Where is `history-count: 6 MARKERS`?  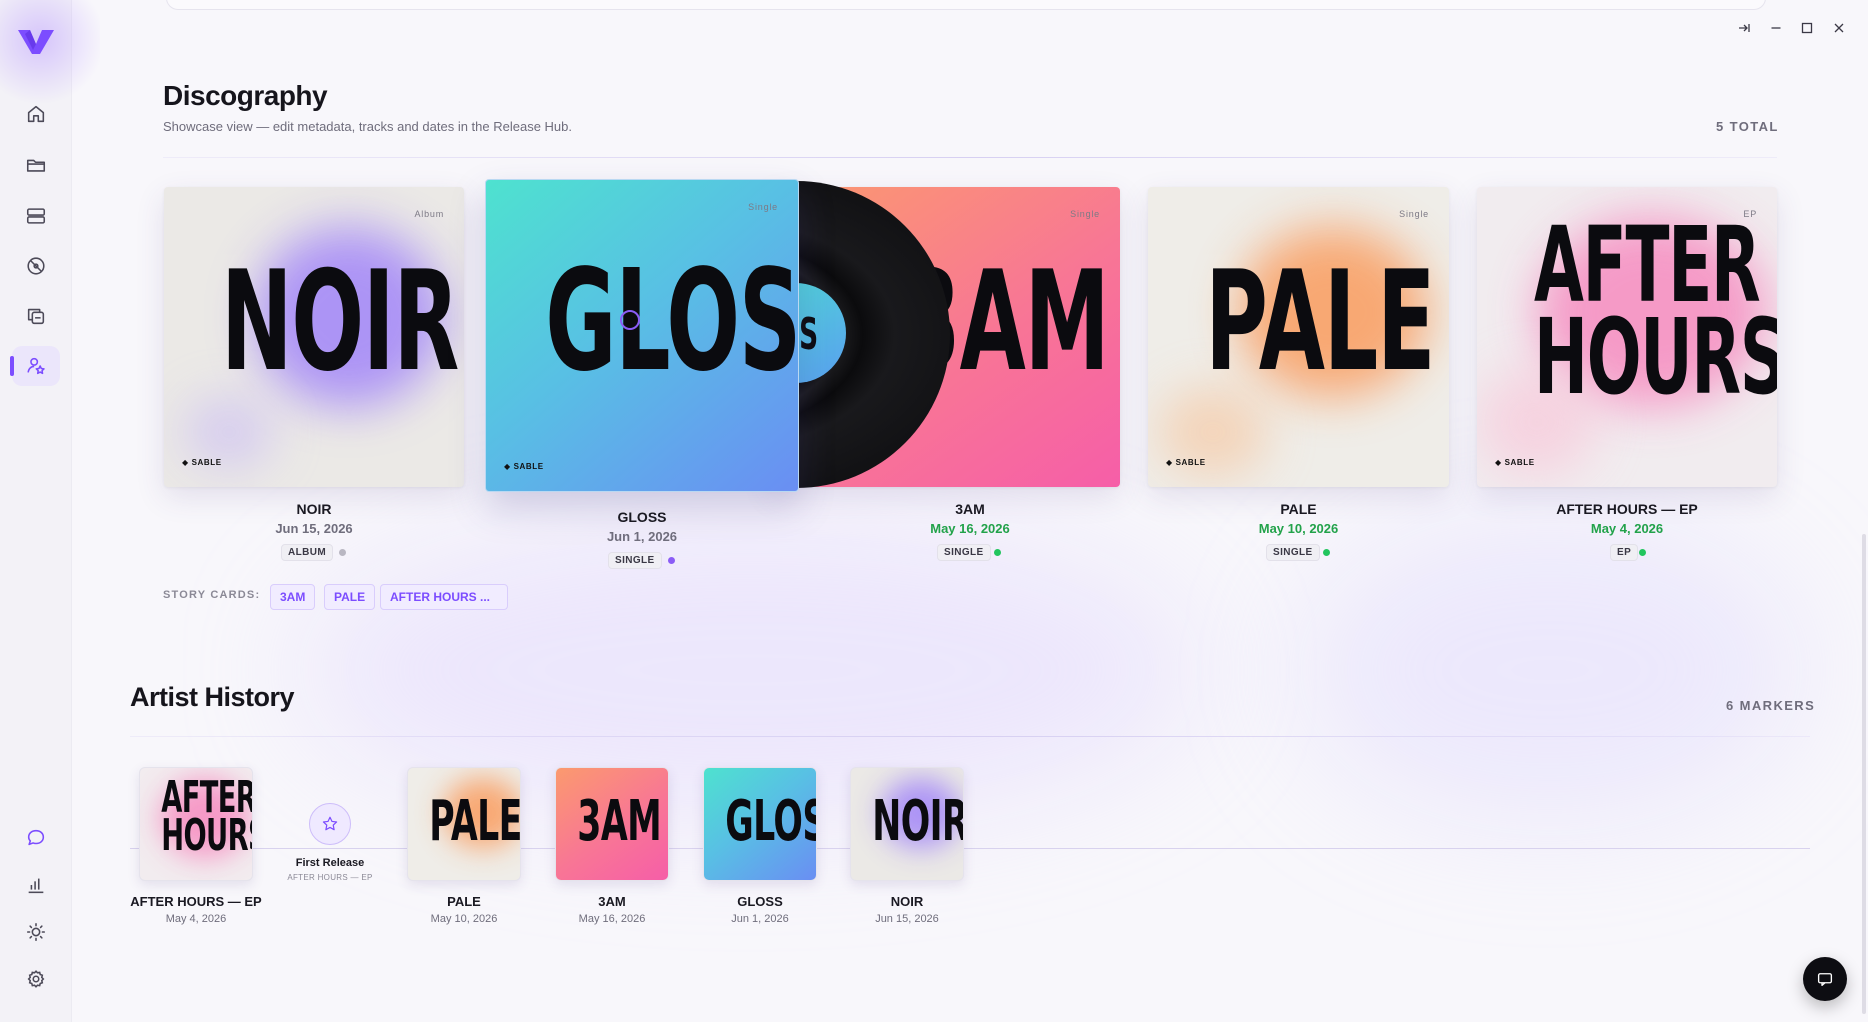 history-count: 6 MARKERS is located at coordinates (1771, 705).